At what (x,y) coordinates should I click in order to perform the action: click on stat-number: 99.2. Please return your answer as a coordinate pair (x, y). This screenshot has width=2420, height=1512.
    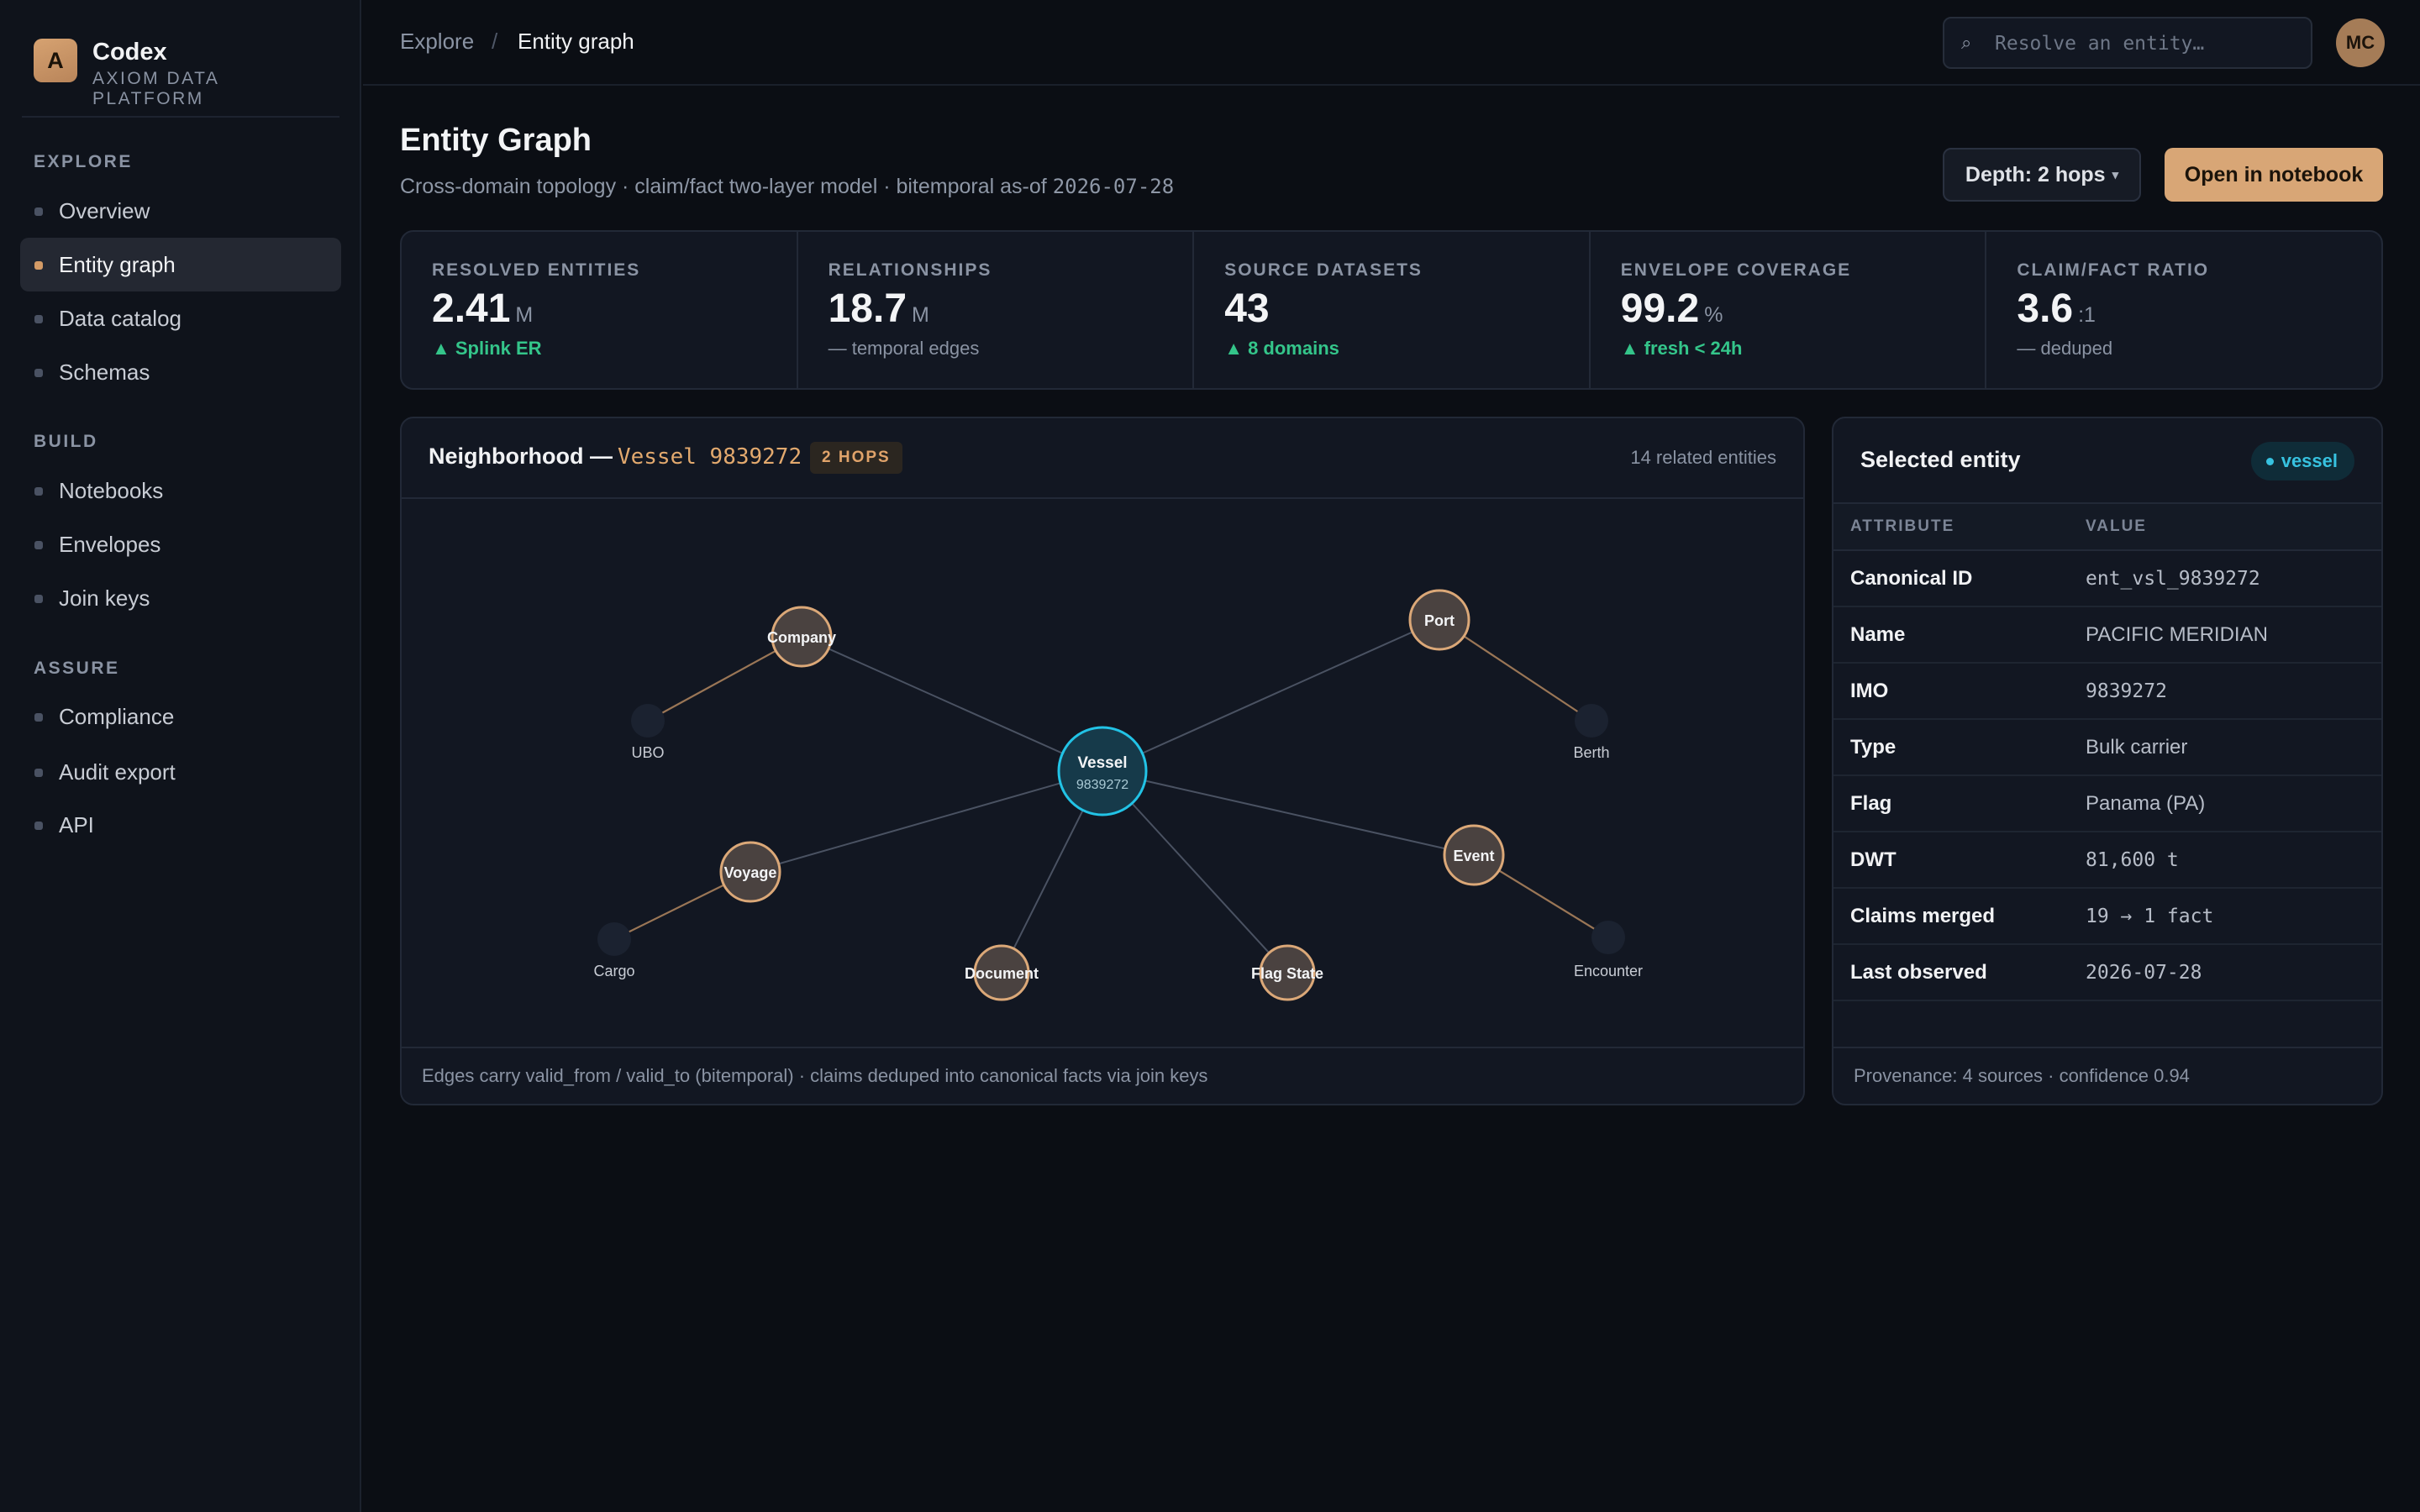
    Looking at the image, I should click on (1660, 308).